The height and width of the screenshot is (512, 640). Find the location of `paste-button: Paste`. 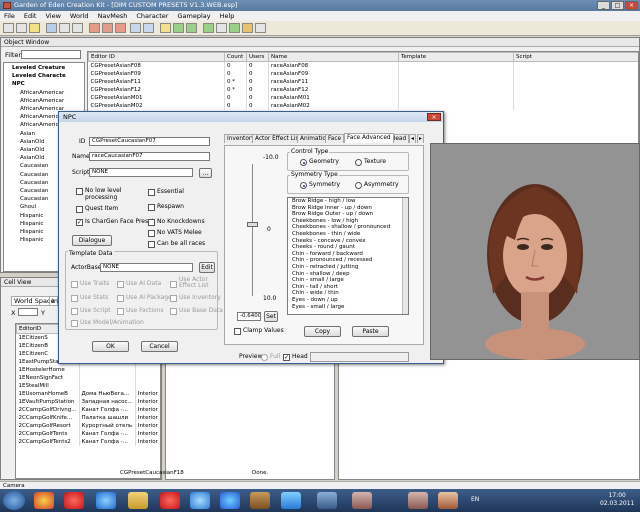

paste-button: Paste is located at coordinates (370, 331).